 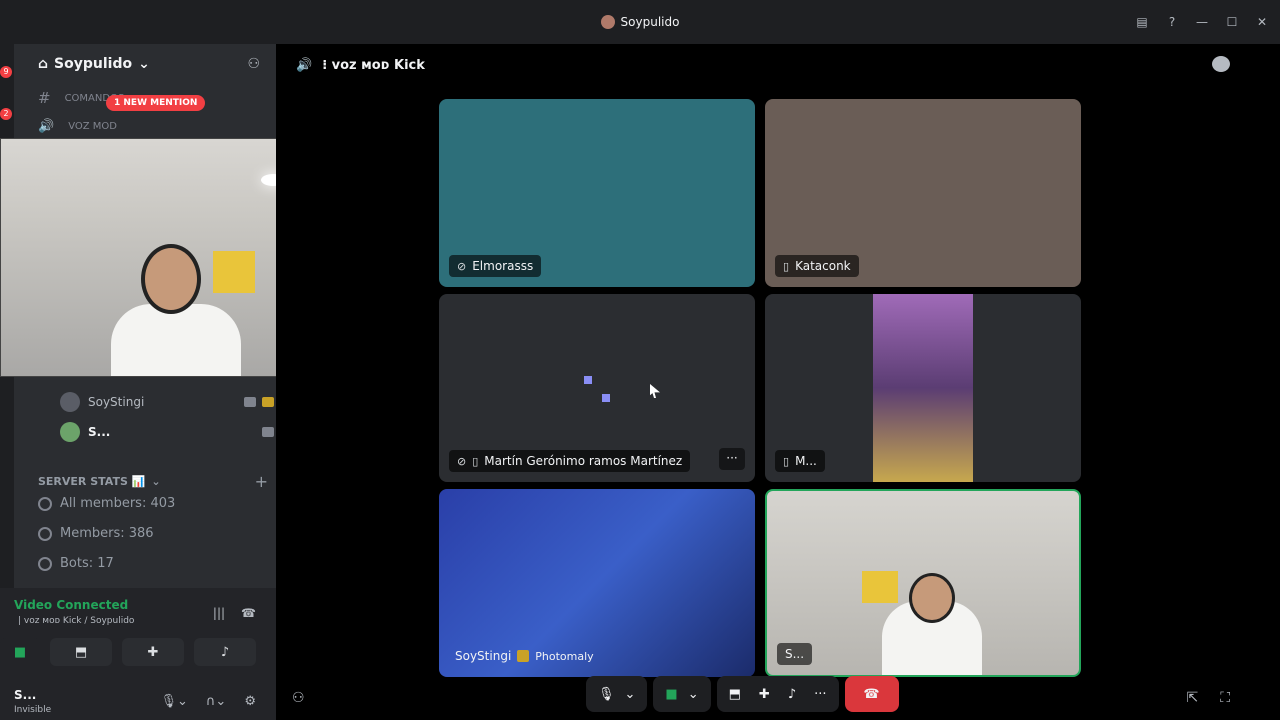 I want to click on hash-icon: #, so click(x=44, y=98).